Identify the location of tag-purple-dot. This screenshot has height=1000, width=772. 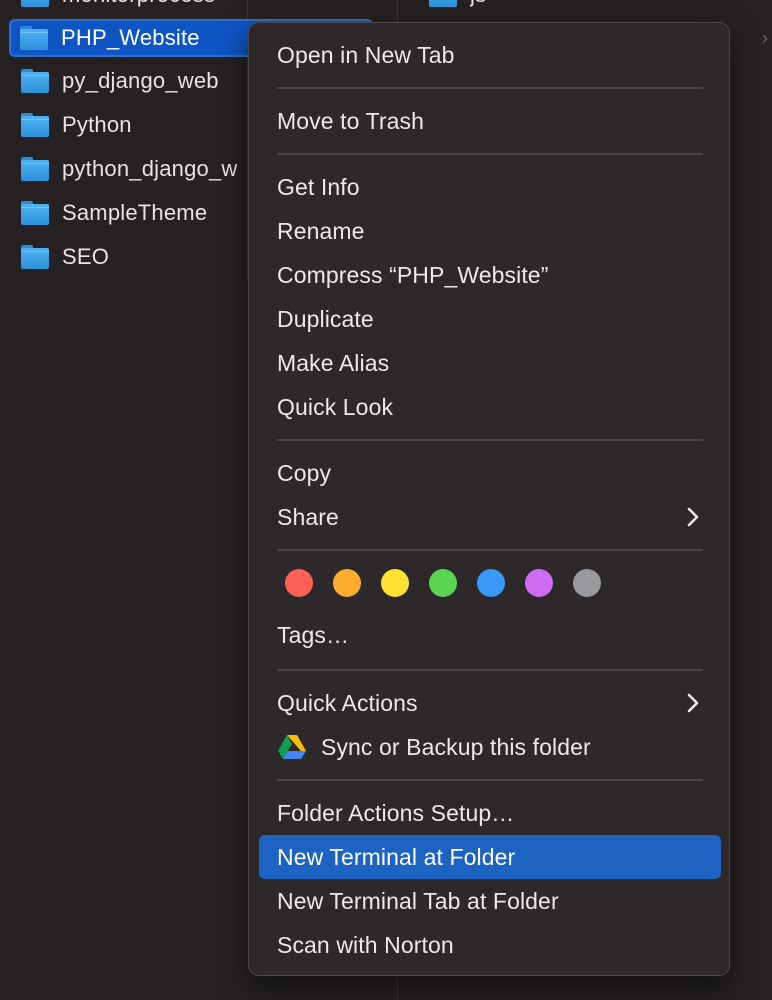
(539, 583).